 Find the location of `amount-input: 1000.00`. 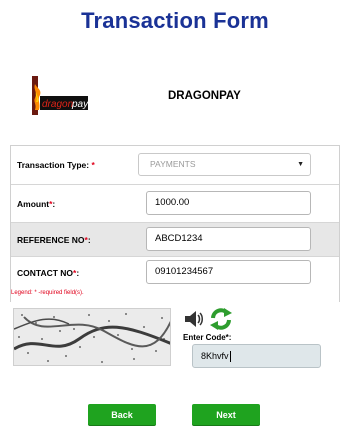

amount-input: 1000.00 is located at coordinates (228, 203).